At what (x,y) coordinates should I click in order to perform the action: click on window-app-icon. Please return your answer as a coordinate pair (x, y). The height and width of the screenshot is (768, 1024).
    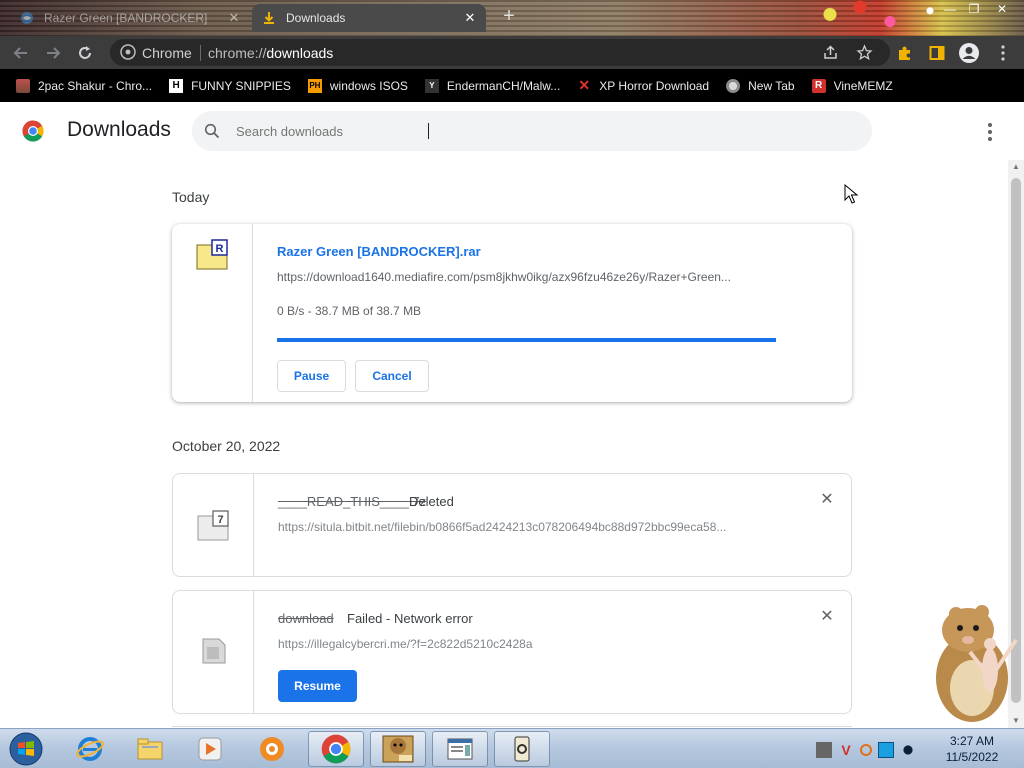
    Looking at the image, I should click on (460, 749).